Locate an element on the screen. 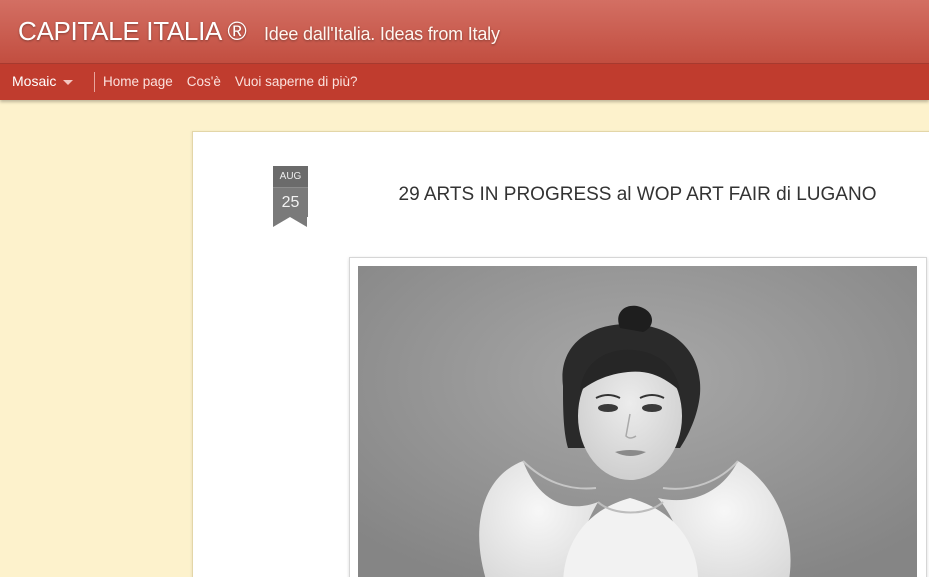  nav-divider is located at coordinates (94, 82).